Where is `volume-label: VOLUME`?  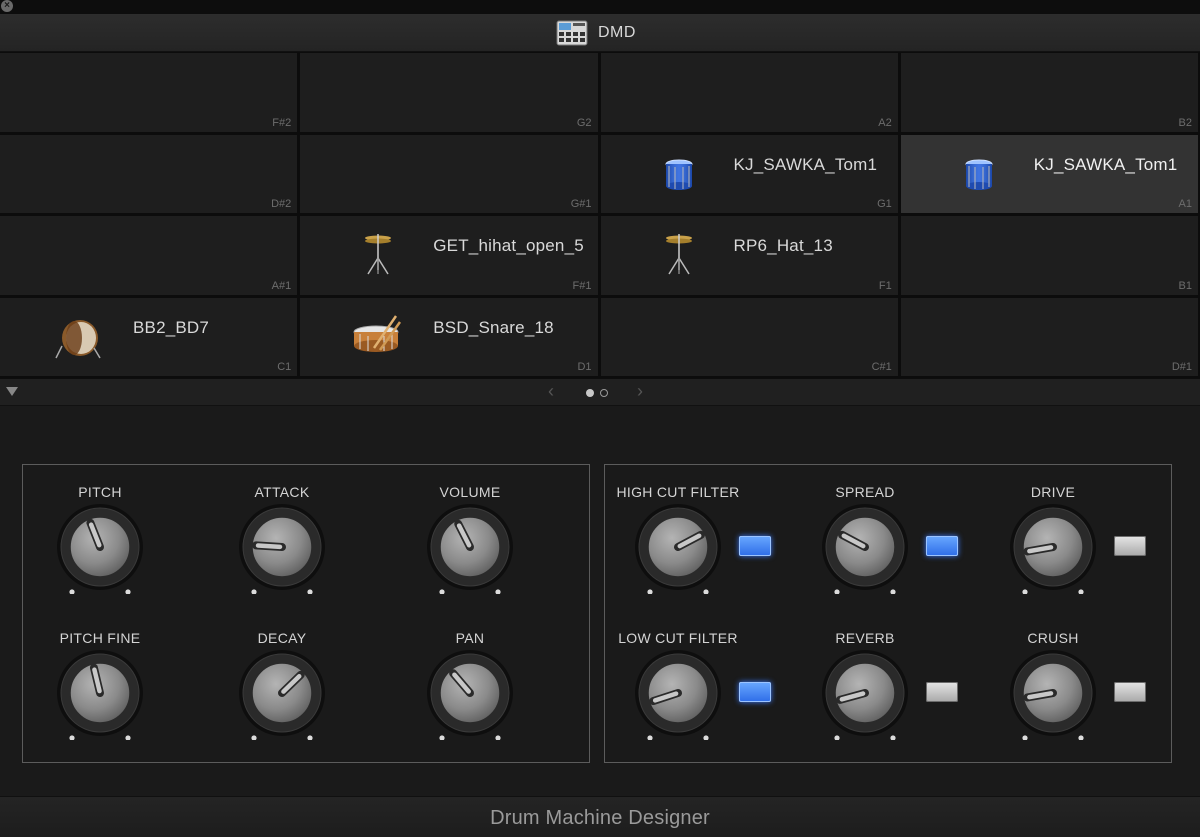 volume-label: VOLUME is located at coordinates (470, 492).